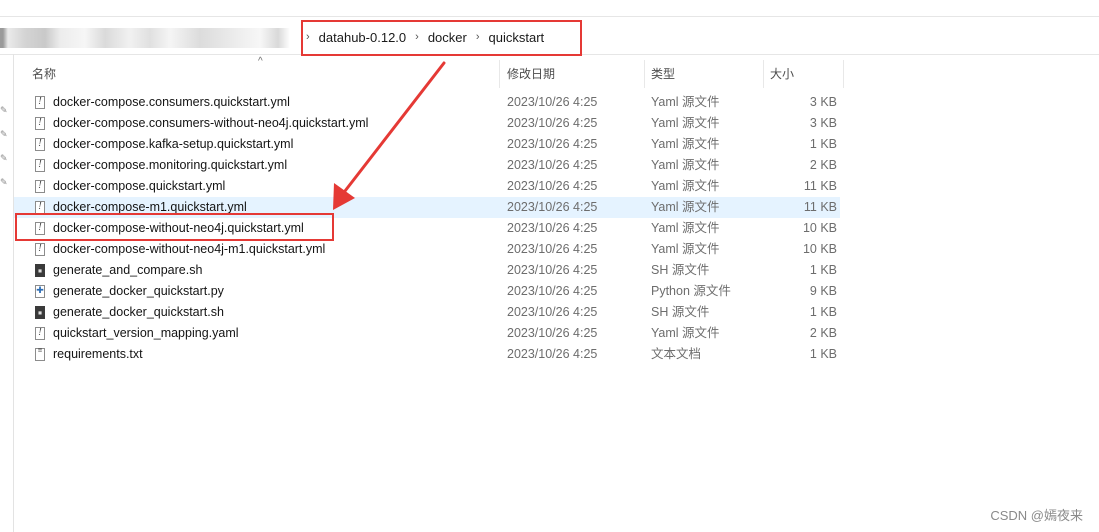  What do you see at coordinates (40, 291) in the screenshot?
I see `python-file-icon: ✚` at bounding box center [40, 291].